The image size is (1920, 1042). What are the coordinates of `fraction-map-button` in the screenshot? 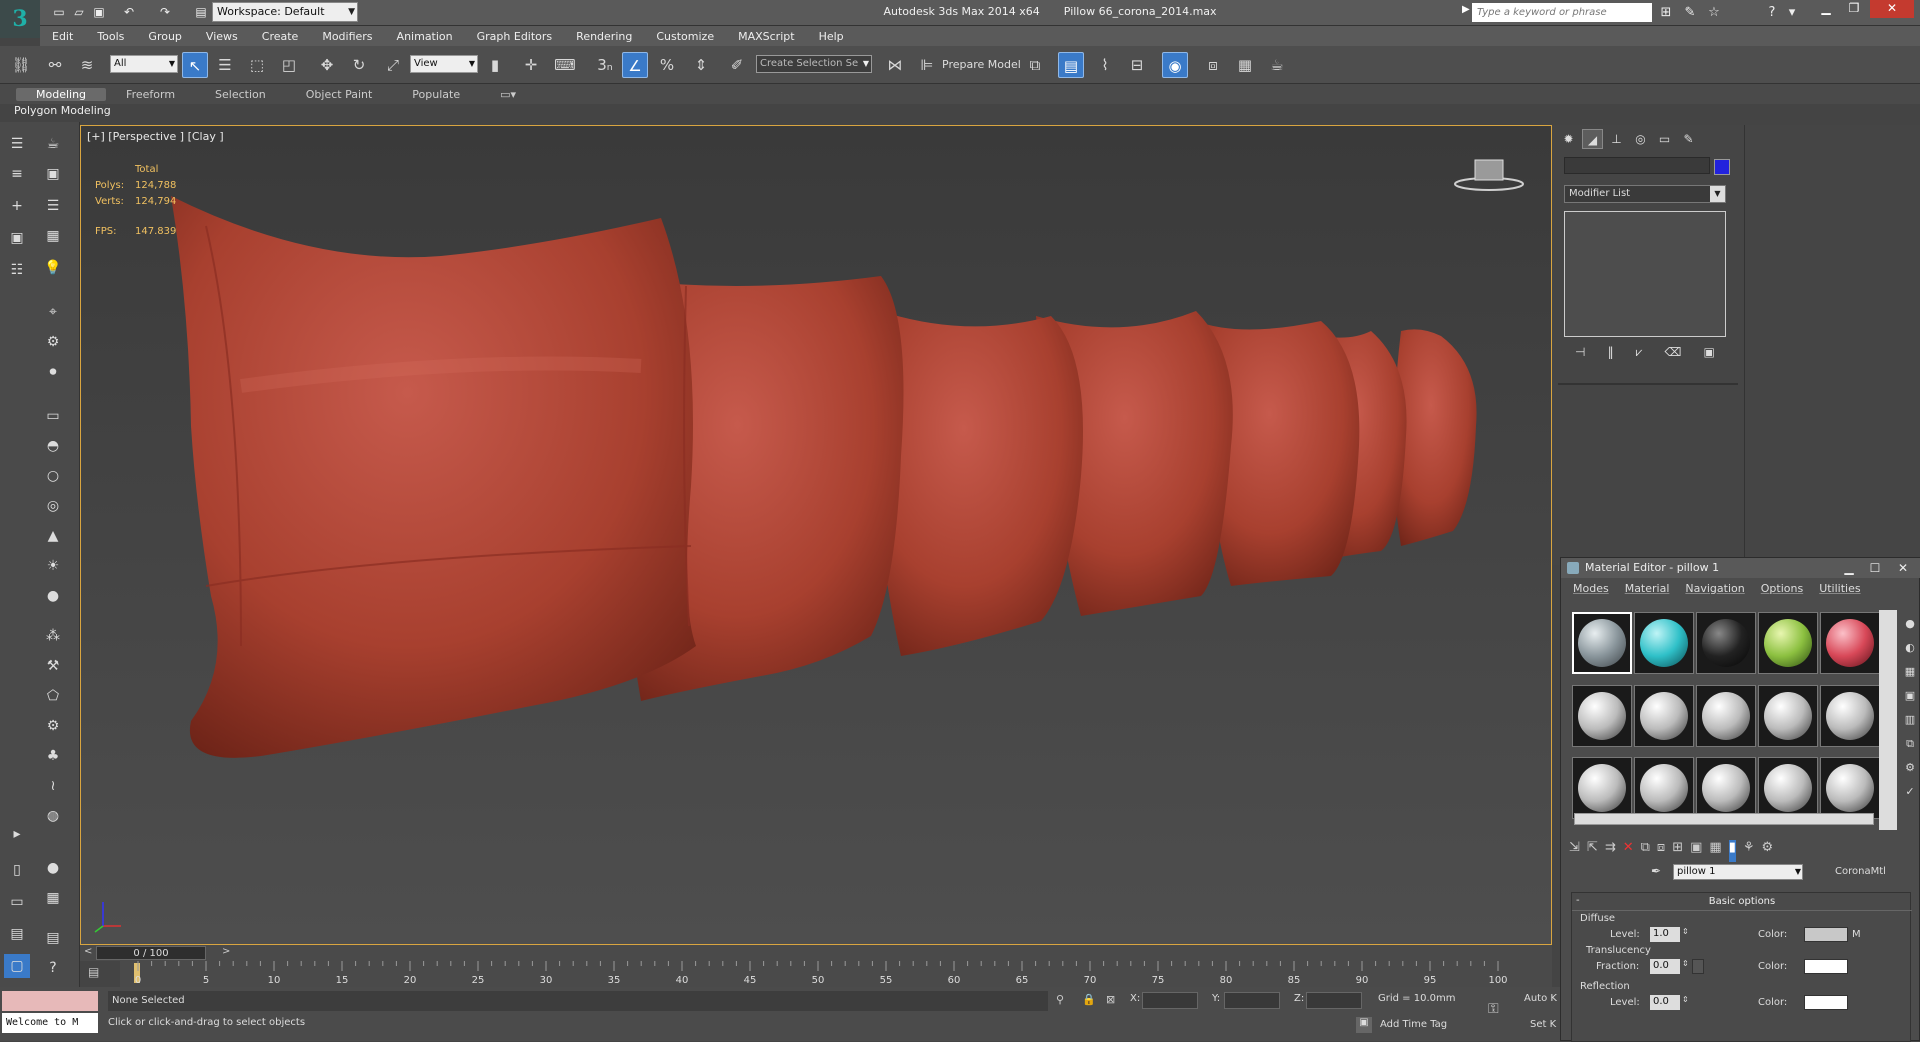 It's located at (1698, 966).